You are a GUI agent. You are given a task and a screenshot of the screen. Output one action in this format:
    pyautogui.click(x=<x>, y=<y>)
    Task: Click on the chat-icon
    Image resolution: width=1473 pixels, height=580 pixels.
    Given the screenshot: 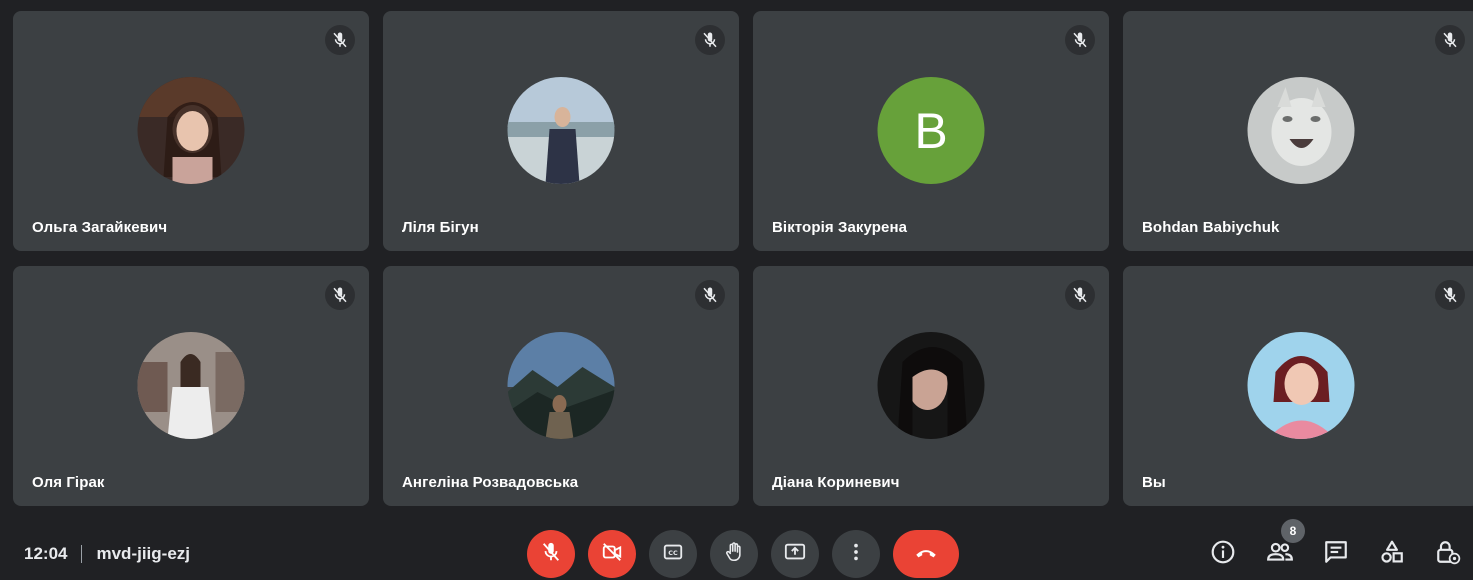 What is the action you would take?
    pyautogui.click(x=1336, y=554)
    